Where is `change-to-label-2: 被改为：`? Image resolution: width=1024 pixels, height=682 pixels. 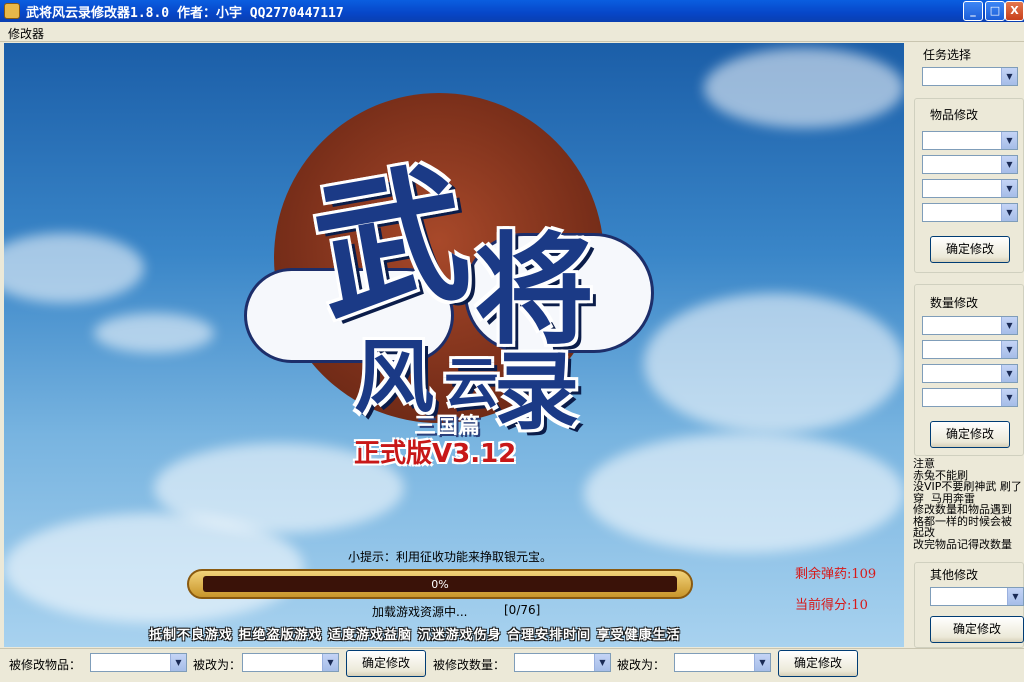
change-to-label-2: 被改为： is located at coordinates (641, 665).